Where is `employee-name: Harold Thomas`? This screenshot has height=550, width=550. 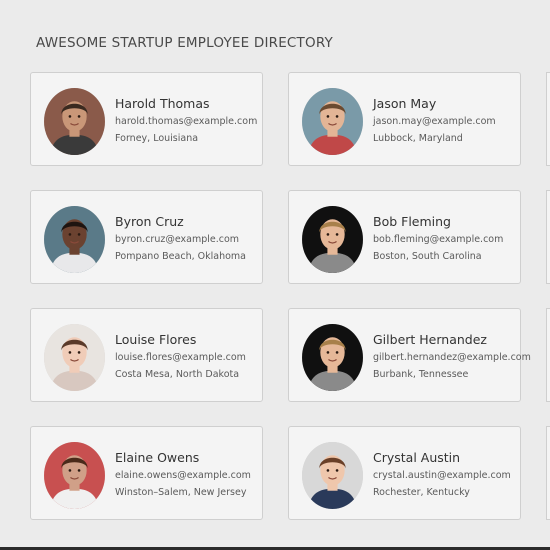 employee-name: Harold Thomas is located at coordinates (162, 103).